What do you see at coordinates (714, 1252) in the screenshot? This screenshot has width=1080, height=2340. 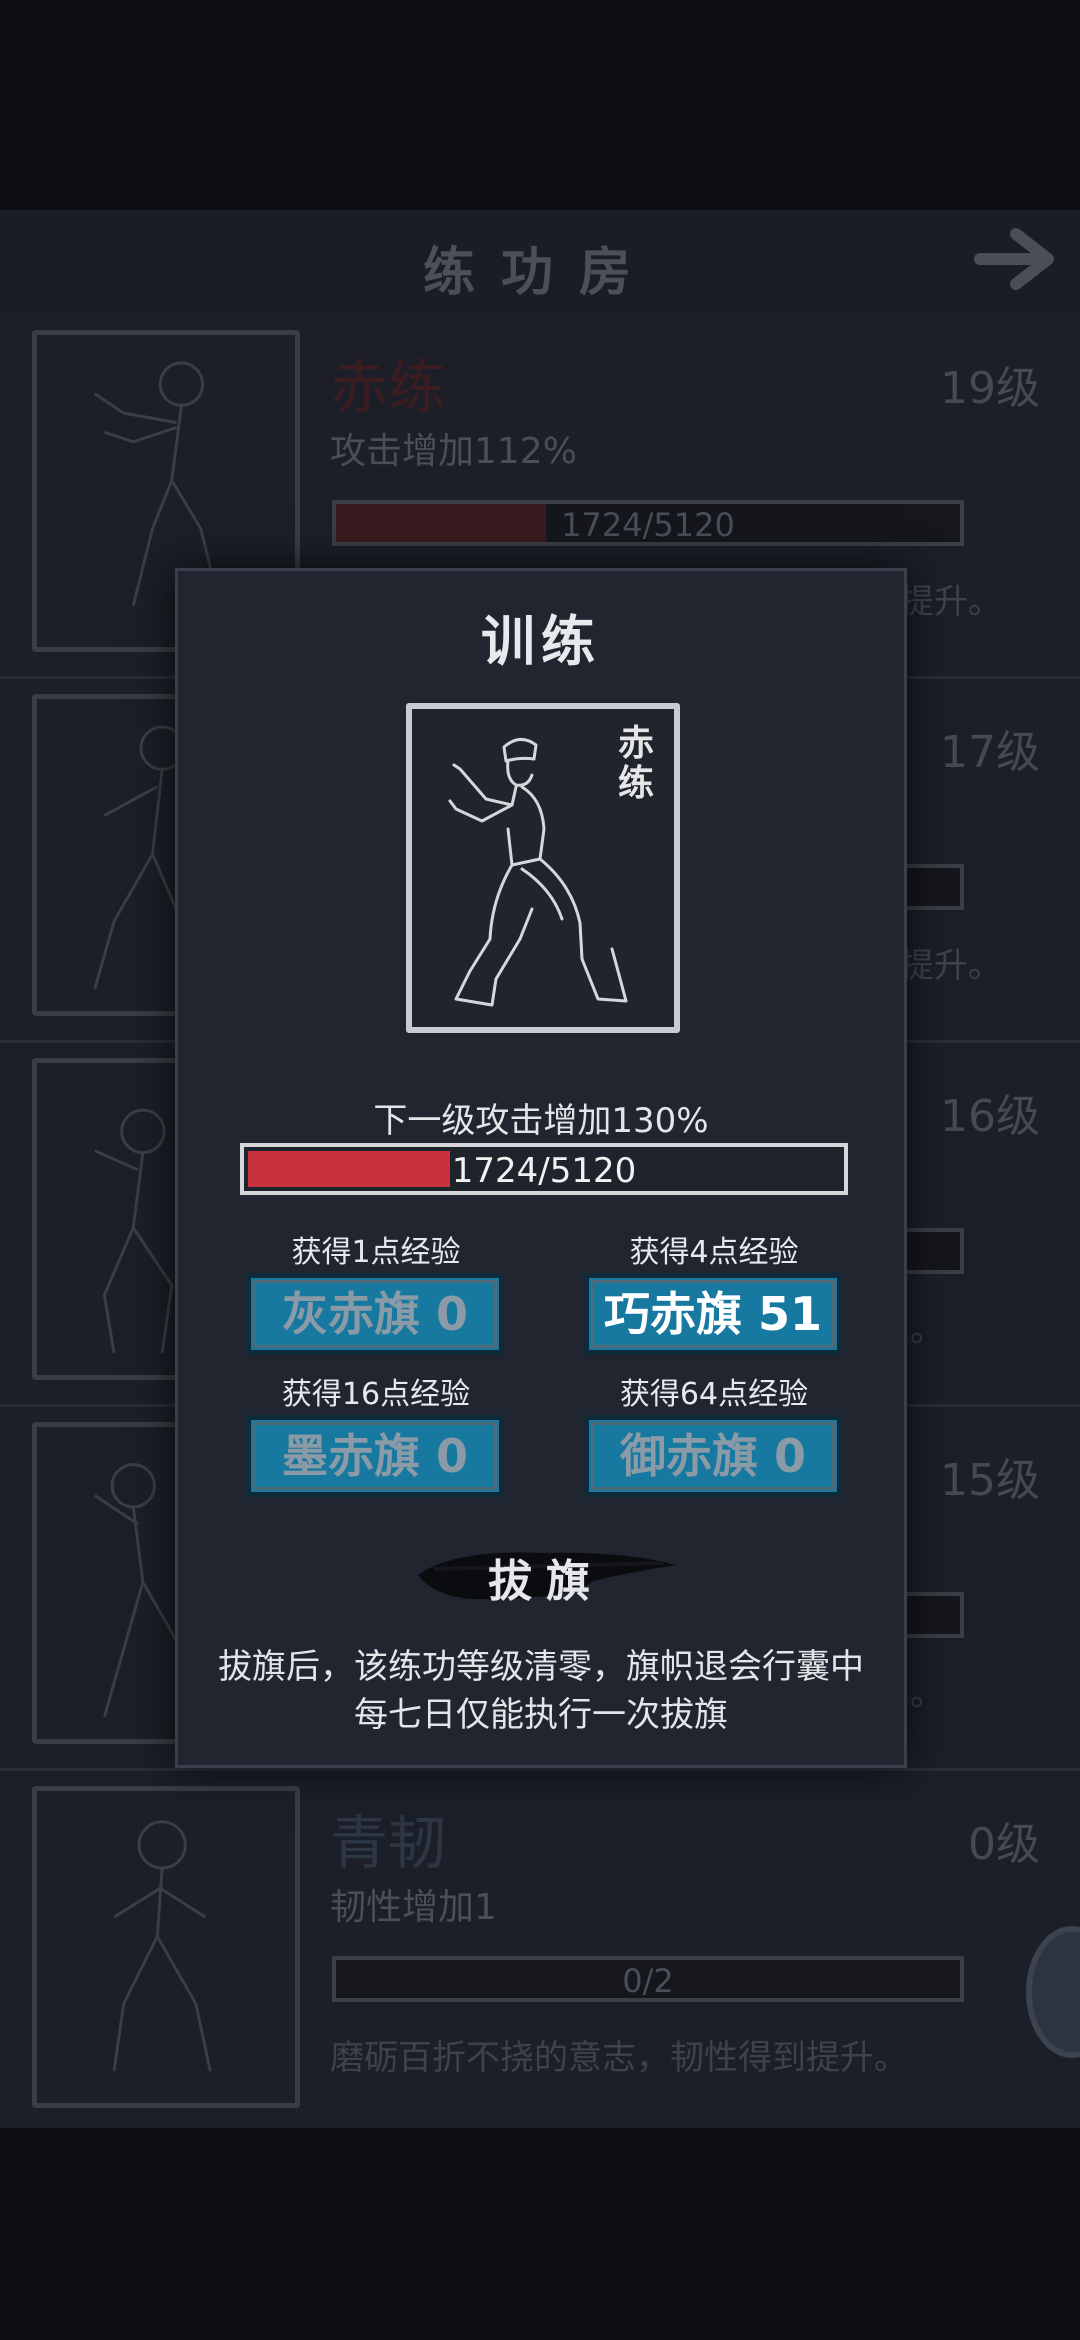 I see `flag-exp-label: 获得4点经验` at bounding box center [714, 1252].